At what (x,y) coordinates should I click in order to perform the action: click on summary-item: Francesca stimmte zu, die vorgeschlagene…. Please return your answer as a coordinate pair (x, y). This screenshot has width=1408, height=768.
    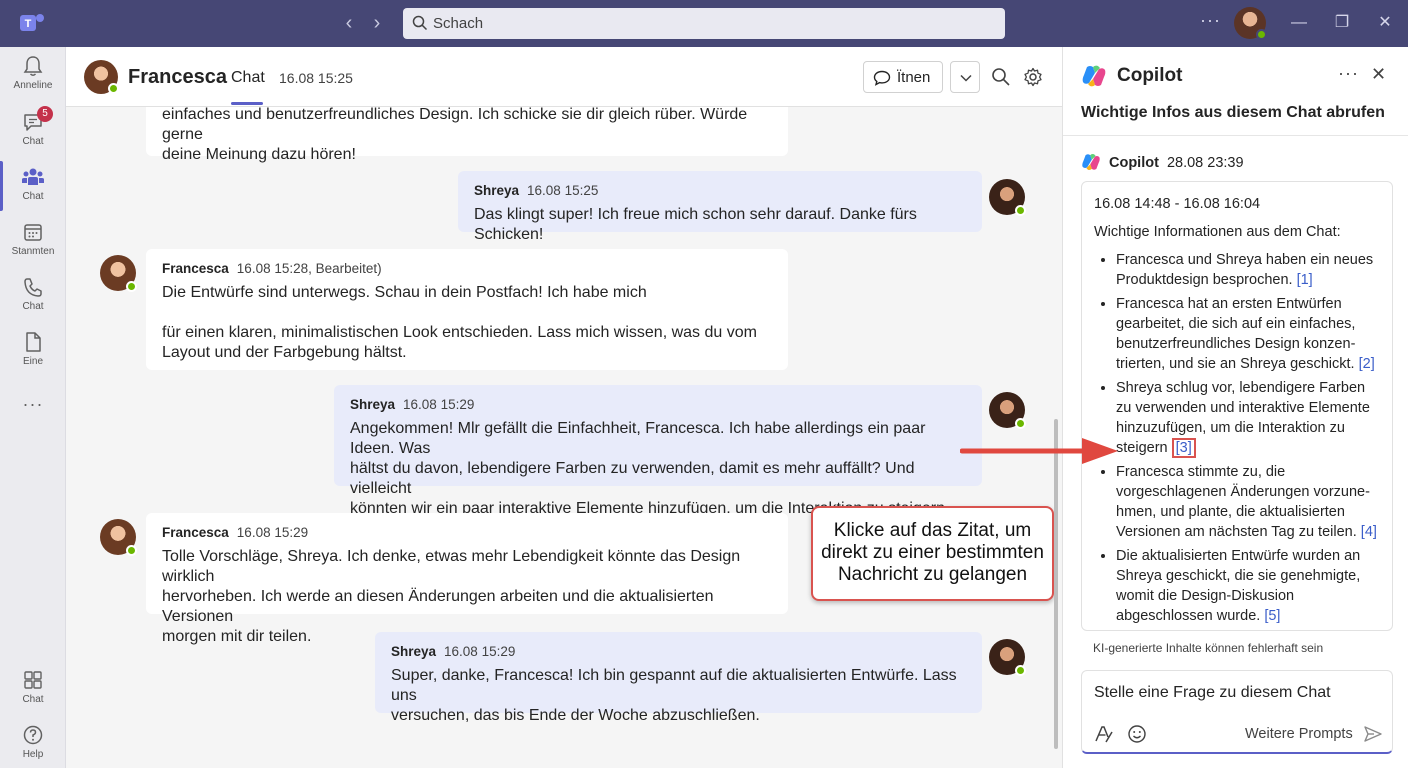
    Looking at the image, I should click on (1248, 502).